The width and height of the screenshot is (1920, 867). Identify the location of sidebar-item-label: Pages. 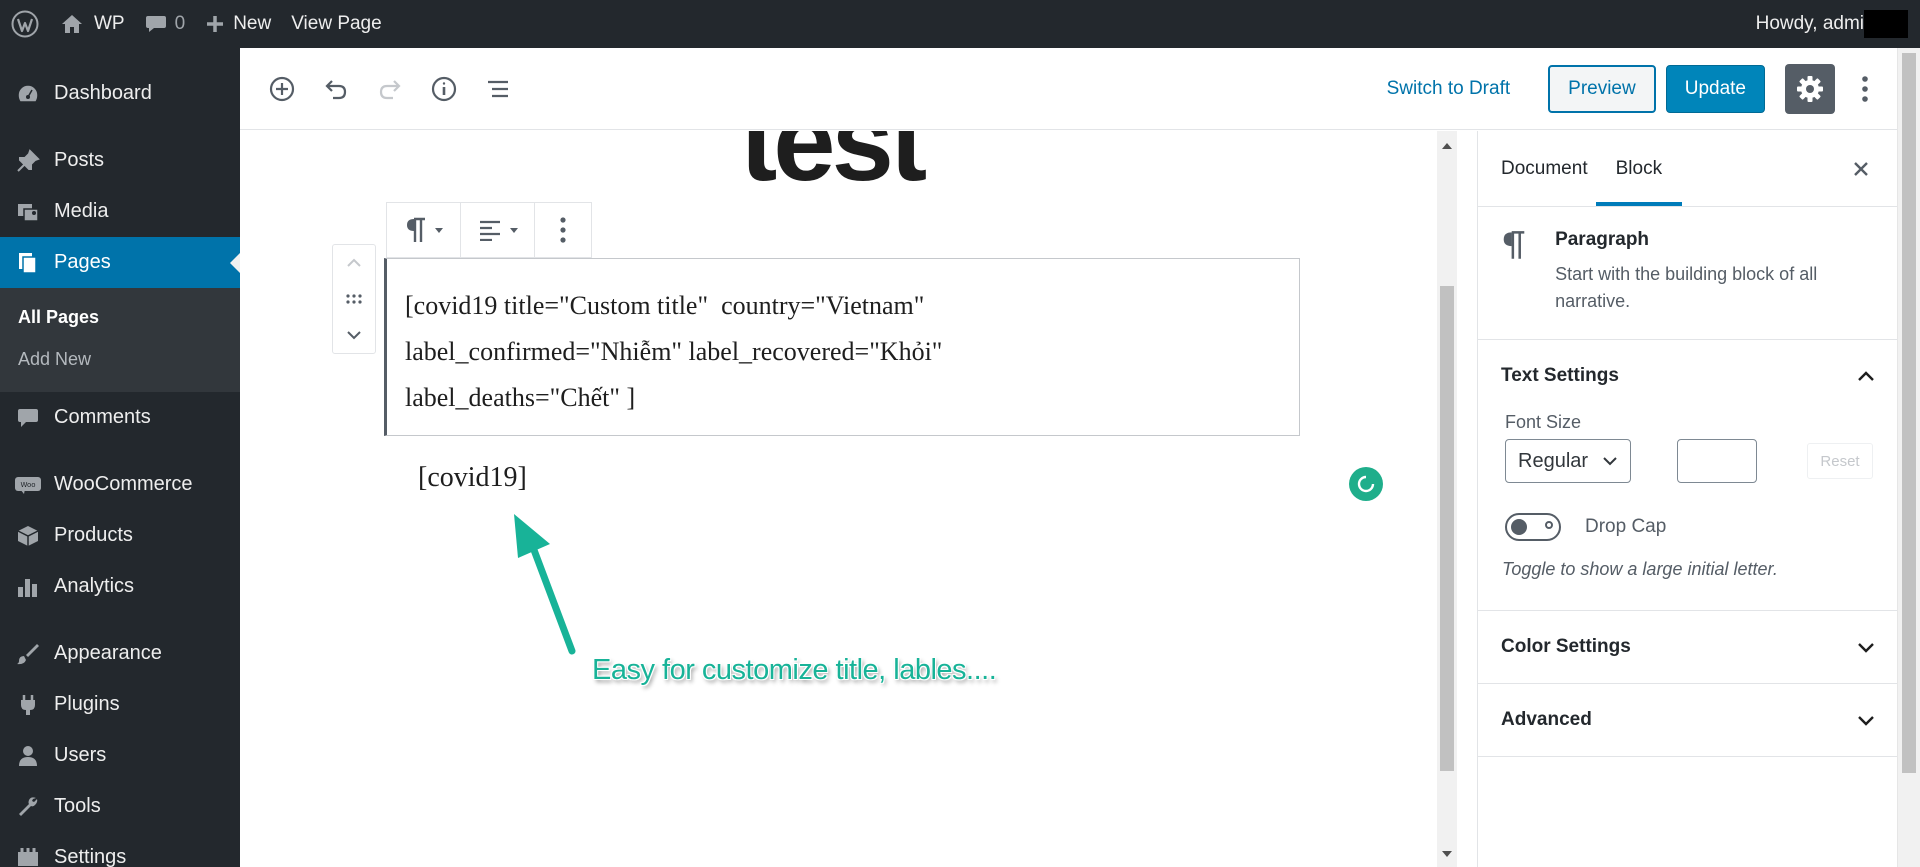
(82, 262).